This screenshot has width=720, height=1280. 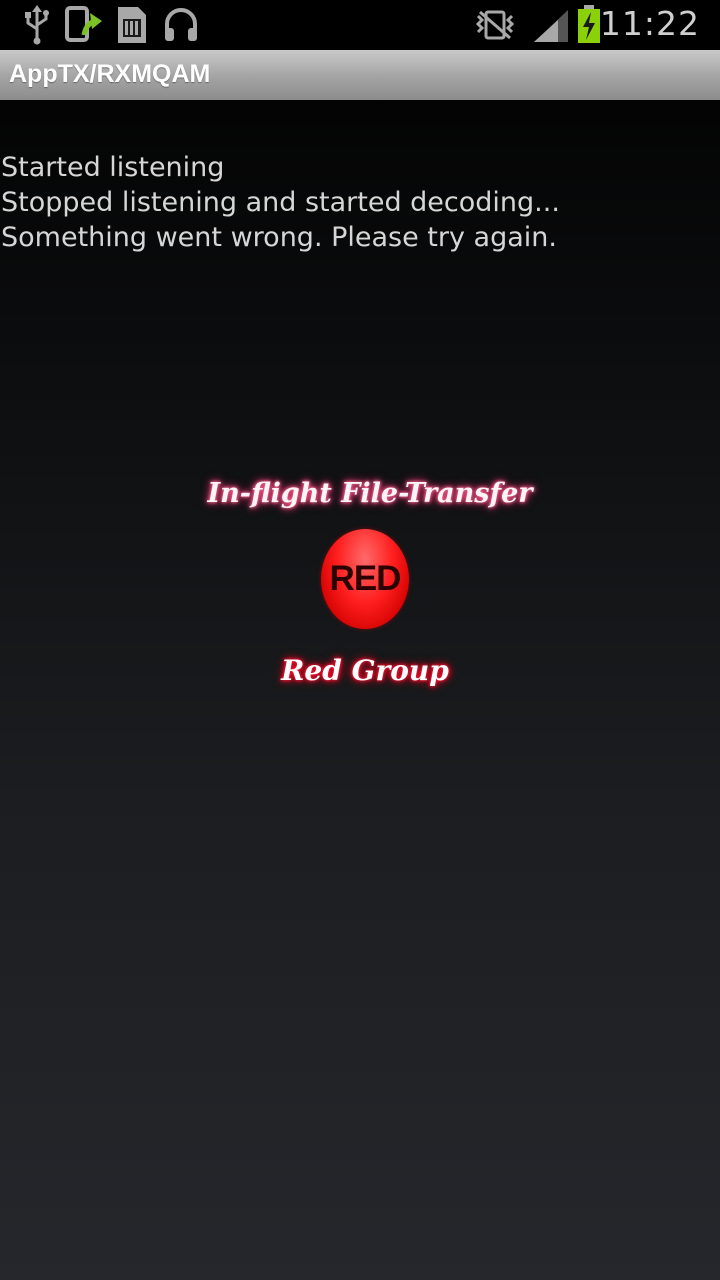 I want to click on log-line: Something went wrong. Please try again., so click(x=279, y=237).